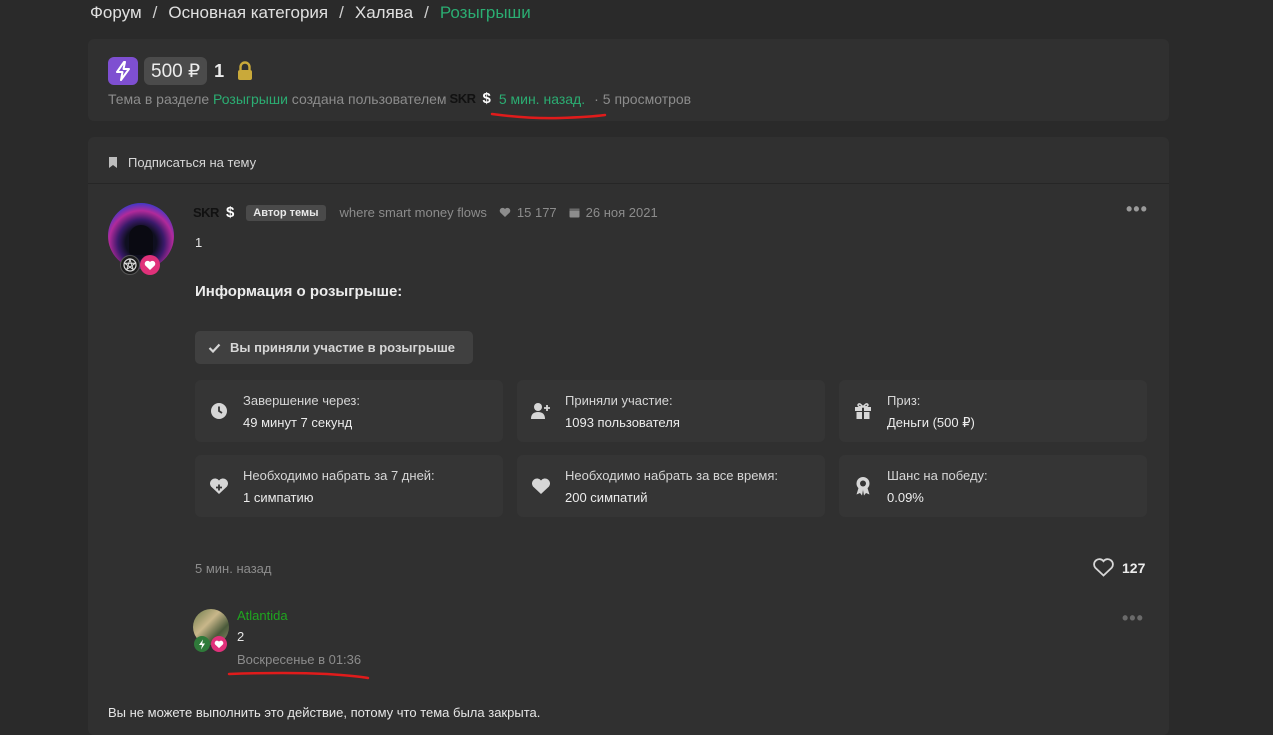 Image resolution: width=1273 pixels, height=735 pixels. I want to click on price-badge: 500 ₽, so click(176, 71).